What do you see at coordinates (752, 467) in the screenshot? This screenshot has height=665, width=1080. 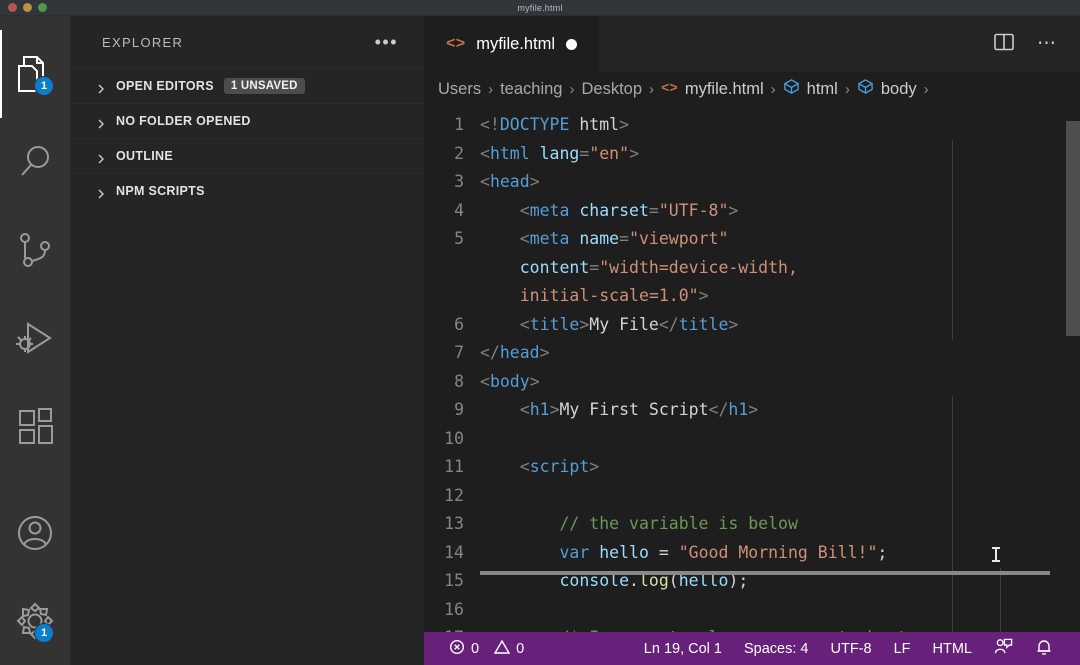 I see `code-line: 11 <script>` at bounding box center [752, 467].